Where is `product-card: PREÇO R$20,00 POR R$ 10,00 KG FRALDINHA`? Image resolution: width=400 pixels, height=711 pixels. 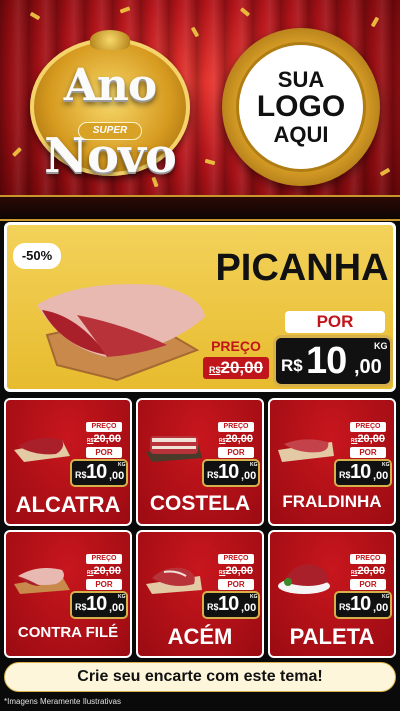 product-card: PREÇO R$20,00 POR R$ 10,00 KG FRALDINHA is located at coordinates (332, 462).